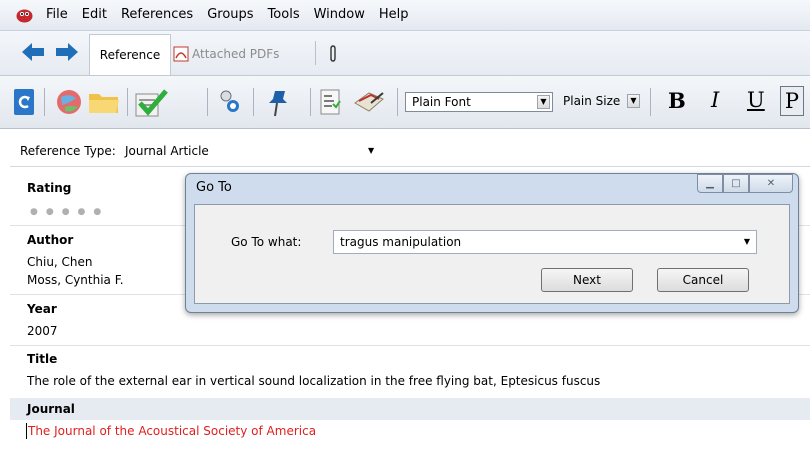 The height and width of the screenshot is (451, 810). I want to click on rating-label: Rating, so click(49, 188).